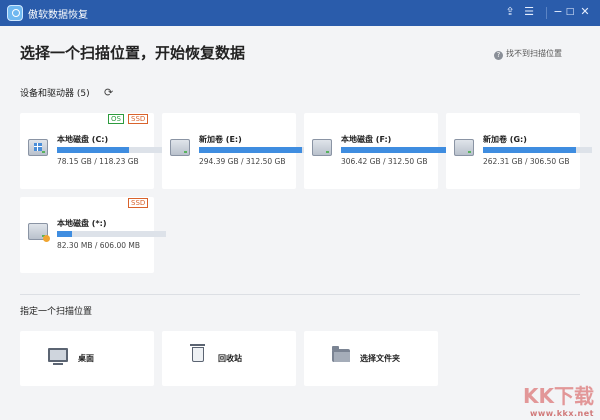 The width and height of the screenshot is (600, 420). I want to click on drive-size: 82.30 MB / 606.00 MB, so click(99, 245).